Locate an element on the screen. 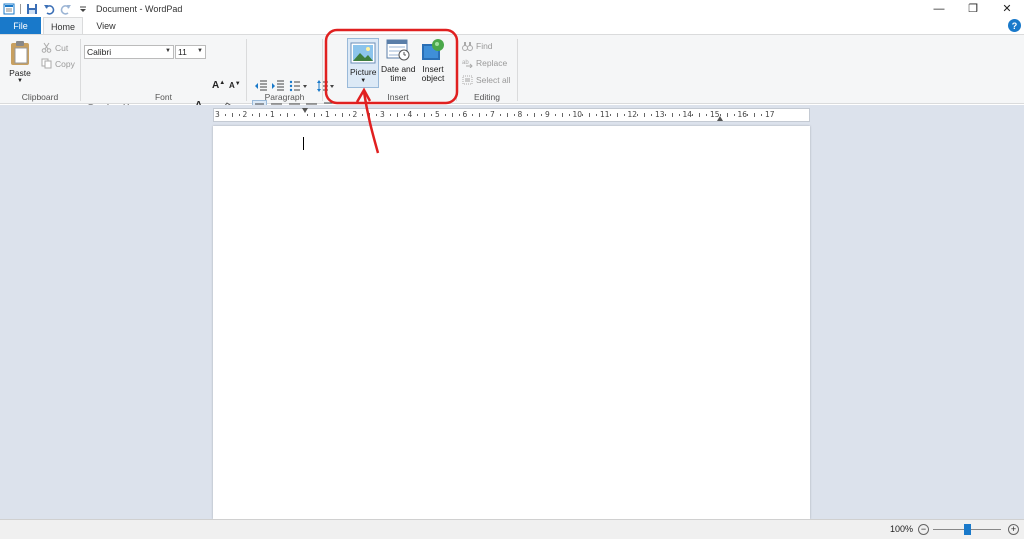 Image resolution: width=1024 pixels, height=539 pixels. tab-home: Home is located at coordinates (63, 26).